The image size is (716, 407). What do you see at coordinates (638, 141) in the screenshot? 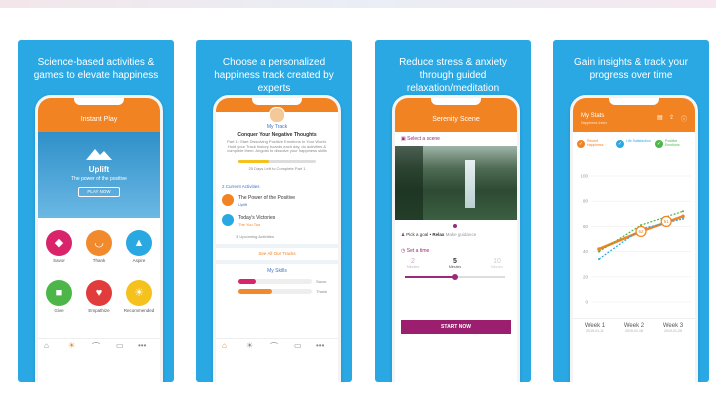
I see `metric-label: Life Satisfaction` at bounding box center [638, 141].